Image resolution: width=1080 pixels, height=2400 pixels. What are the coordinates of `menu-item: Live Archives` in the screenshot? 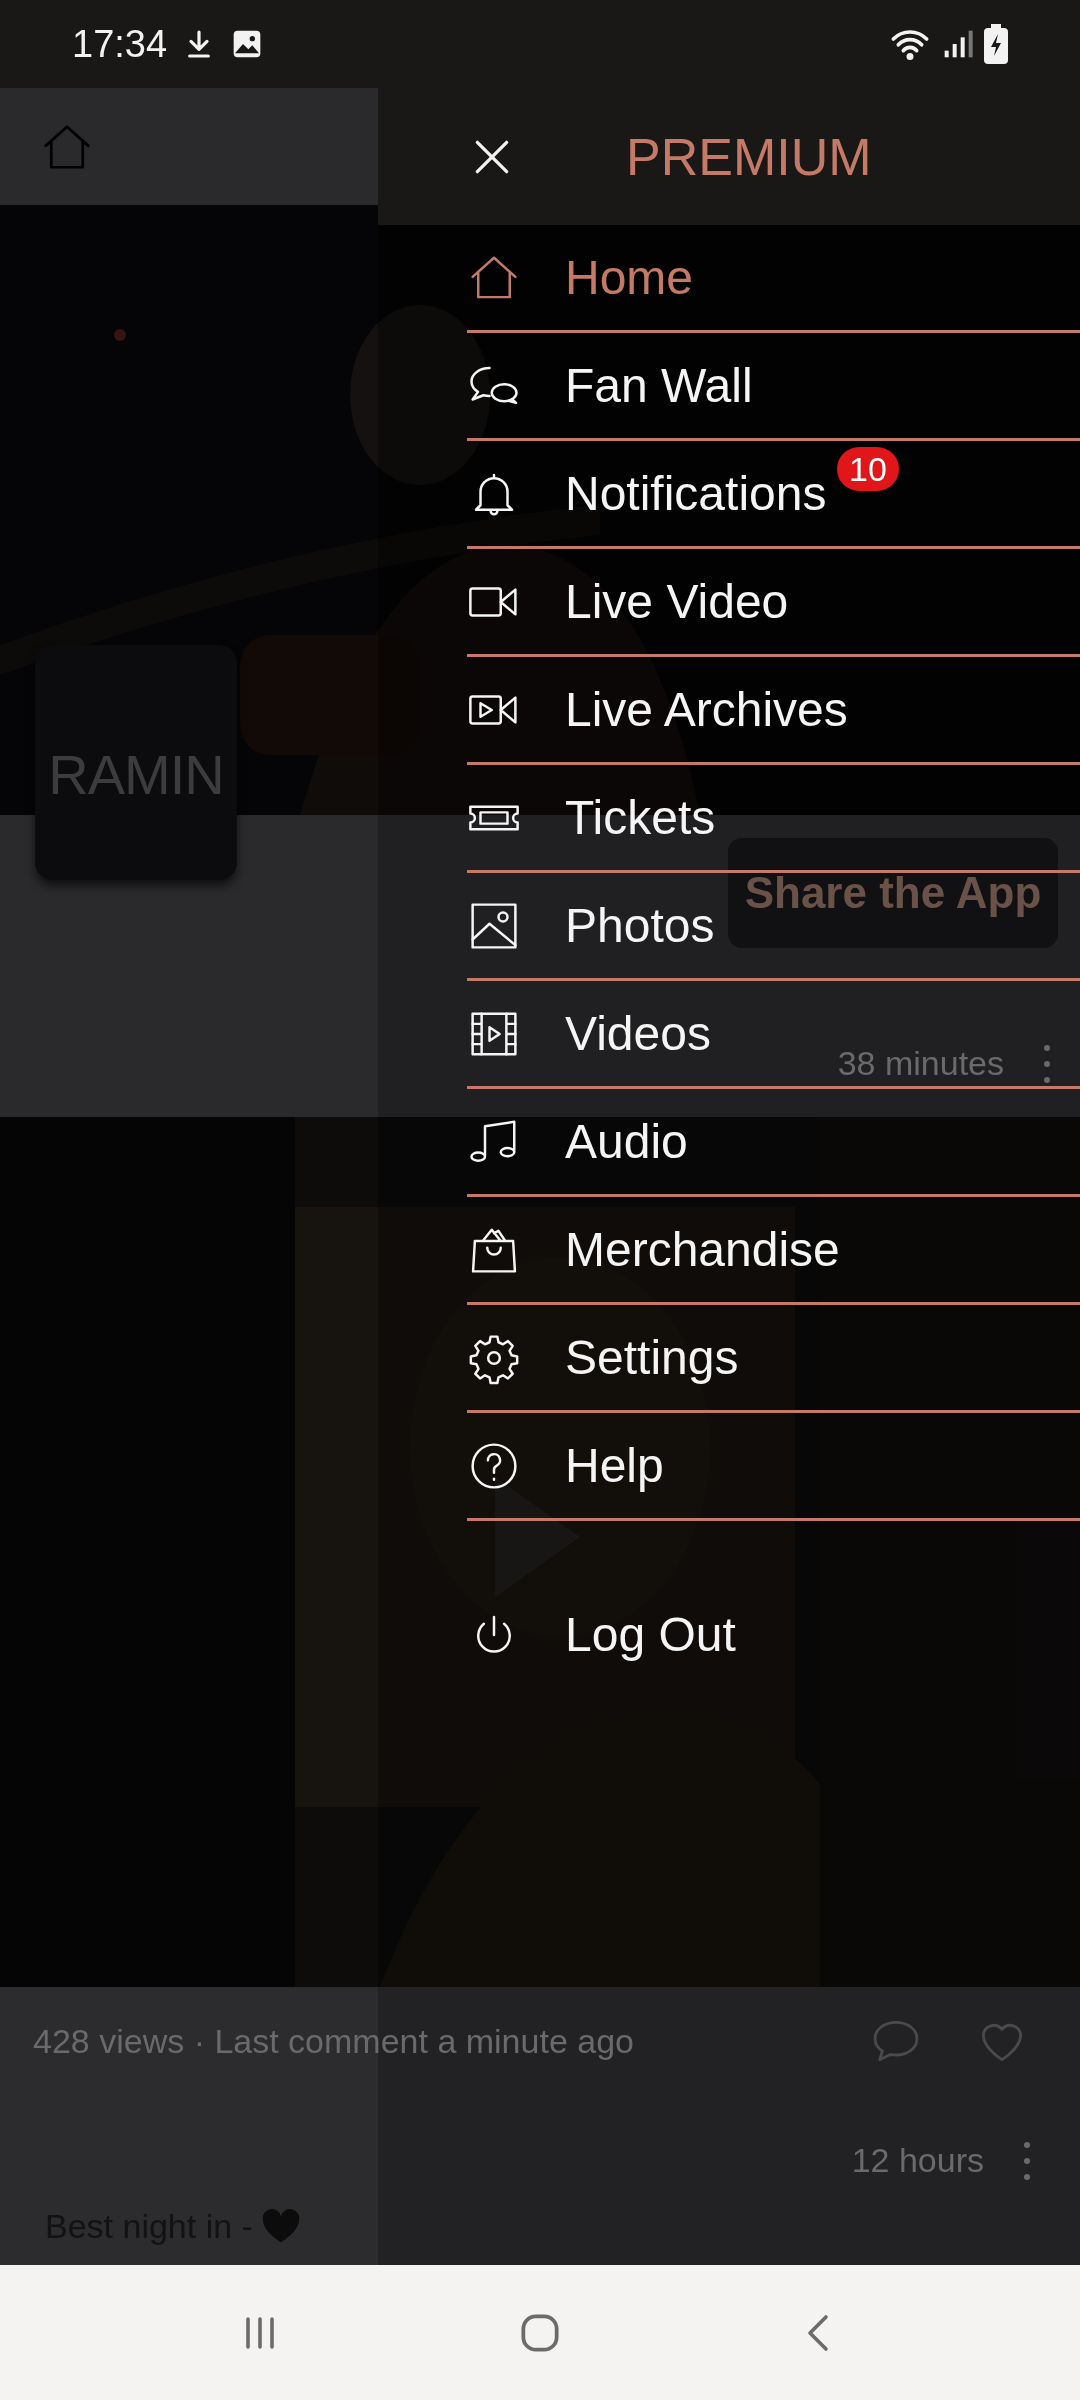 It's located at (657, 709).